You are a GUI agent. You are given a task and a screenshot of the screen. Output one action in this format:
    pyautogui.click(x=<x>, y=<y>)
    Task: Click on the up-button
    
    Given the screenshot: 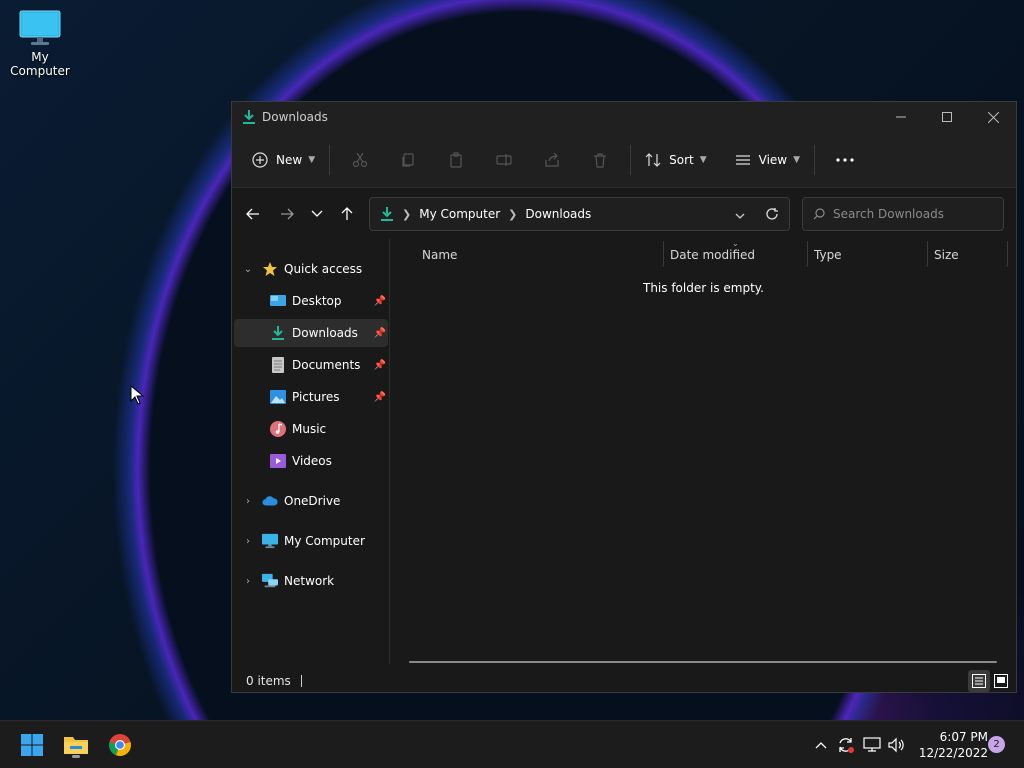 What is the action you would take?
    pyautogui.click(x=347, y=214)
    